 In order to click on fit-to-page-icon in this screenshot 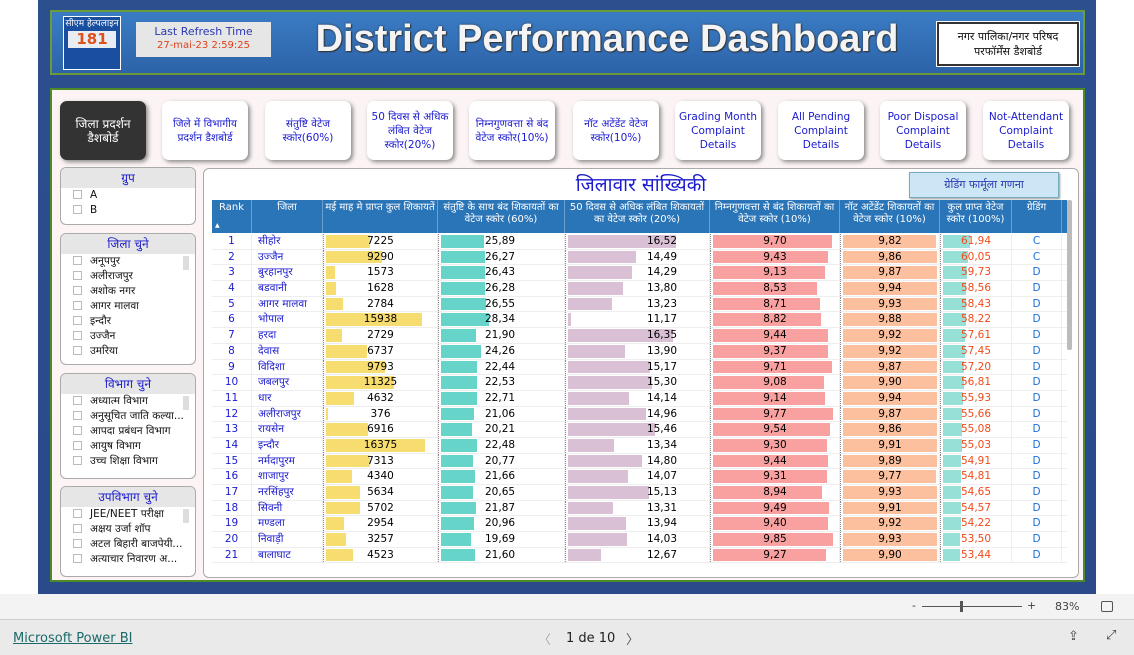, I will do `click(1107, 606)`.